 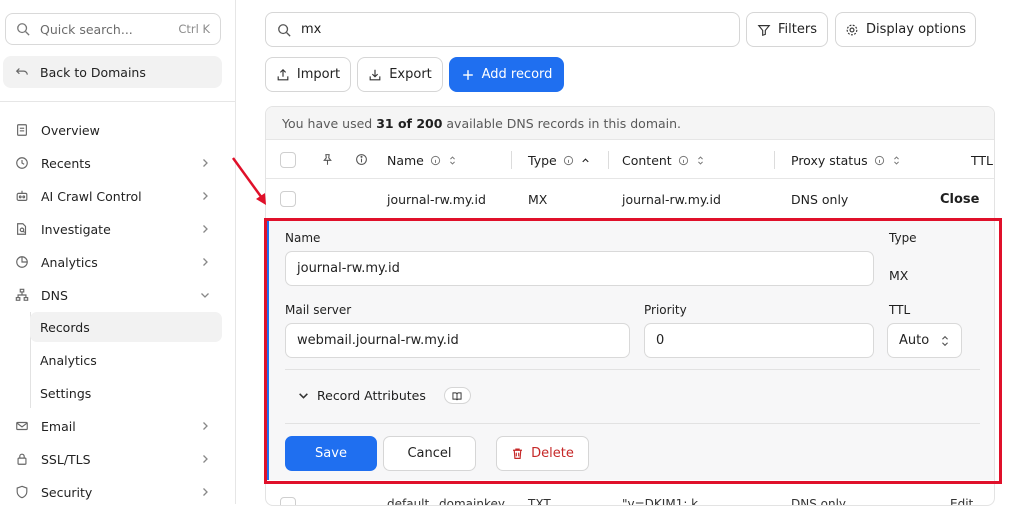 What do you see at coordinates (467, 74) in the screenshot?
I see `plus-icon` at bounding box center [467, 74].